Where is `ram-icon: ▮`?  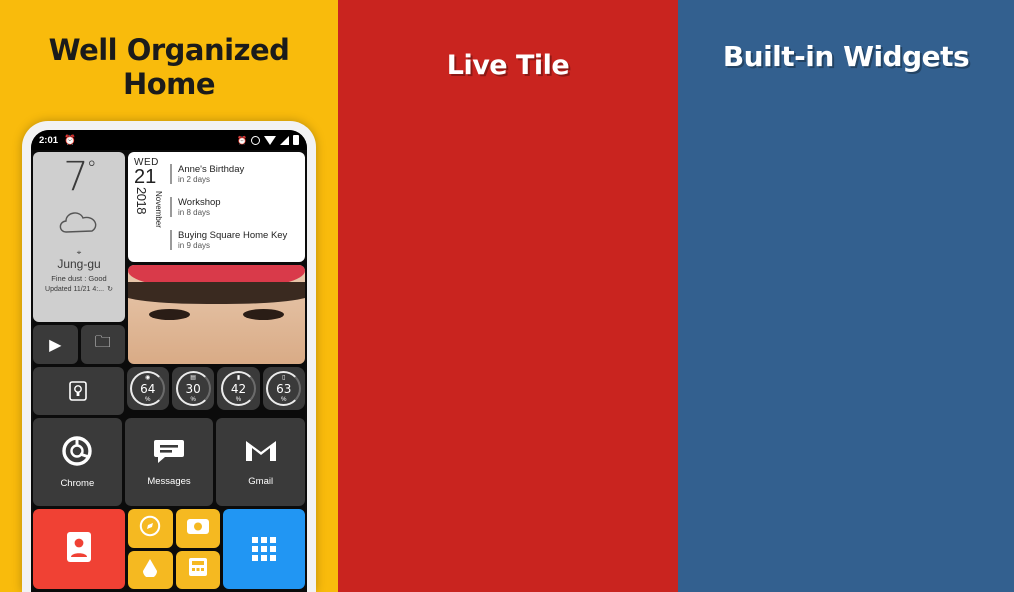 ram-icon: ▮ is located at coordinates (238, 378).